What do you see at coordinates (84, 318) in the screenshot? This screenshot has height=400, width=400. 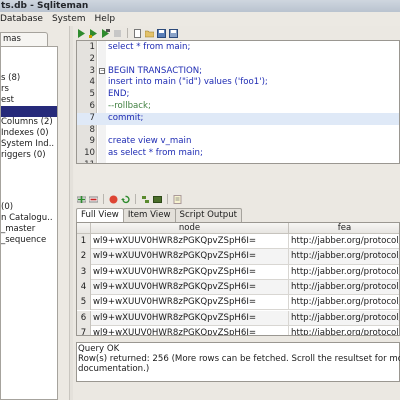 I see `row-number: 6` at bounding box center [84, 318].